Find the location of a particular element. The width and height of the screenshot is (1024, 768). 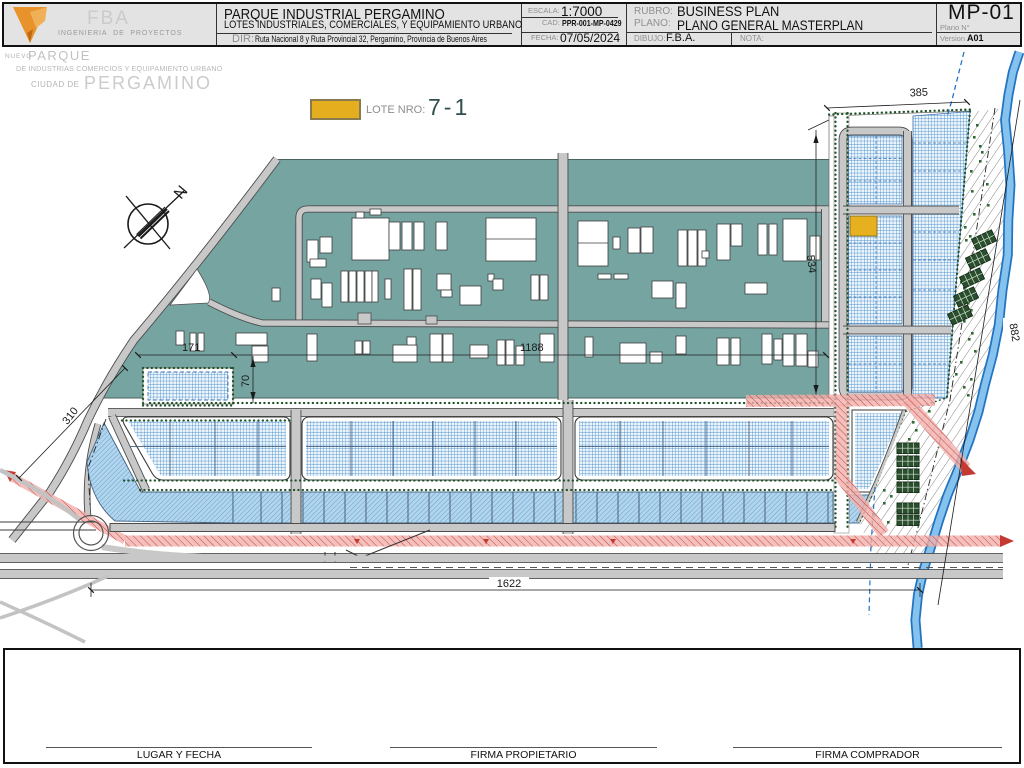

svg-text: 171 is located at coordinates (191, 348).